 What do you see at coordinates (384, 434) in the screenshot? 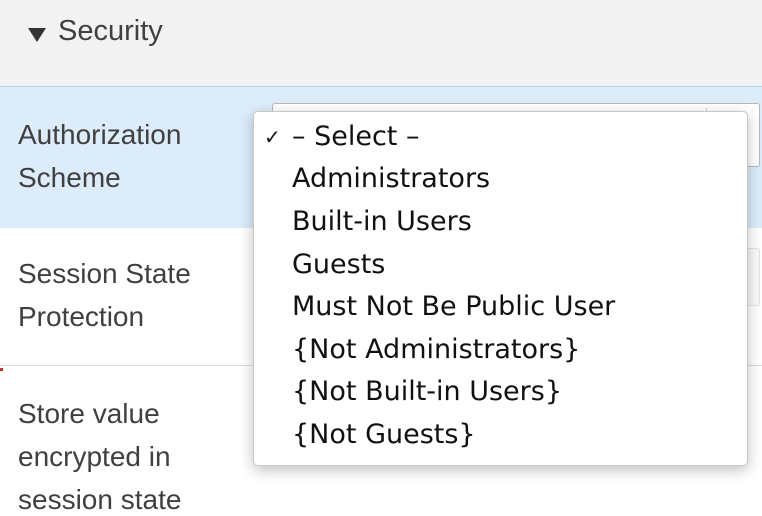
I see `menu-item-label: {Not Guests}` at bounding box center [384, 434].